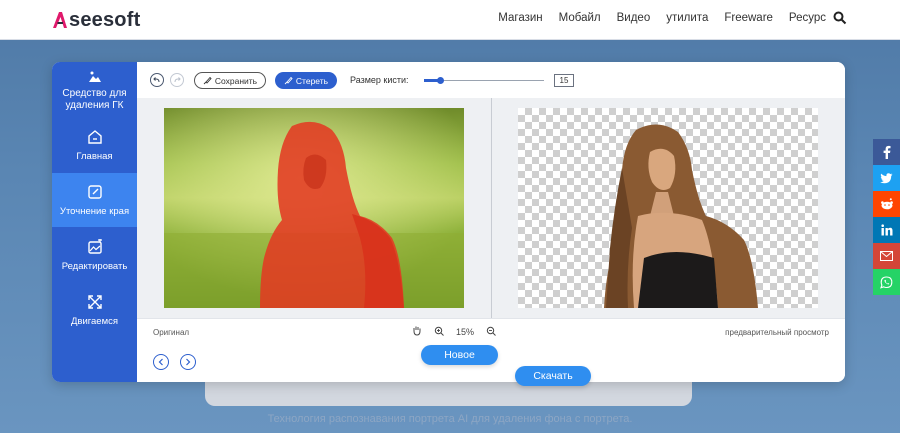 The image size is (900, 433). I want to click on preview-label: предварительный просмотр, so click(777, 332).